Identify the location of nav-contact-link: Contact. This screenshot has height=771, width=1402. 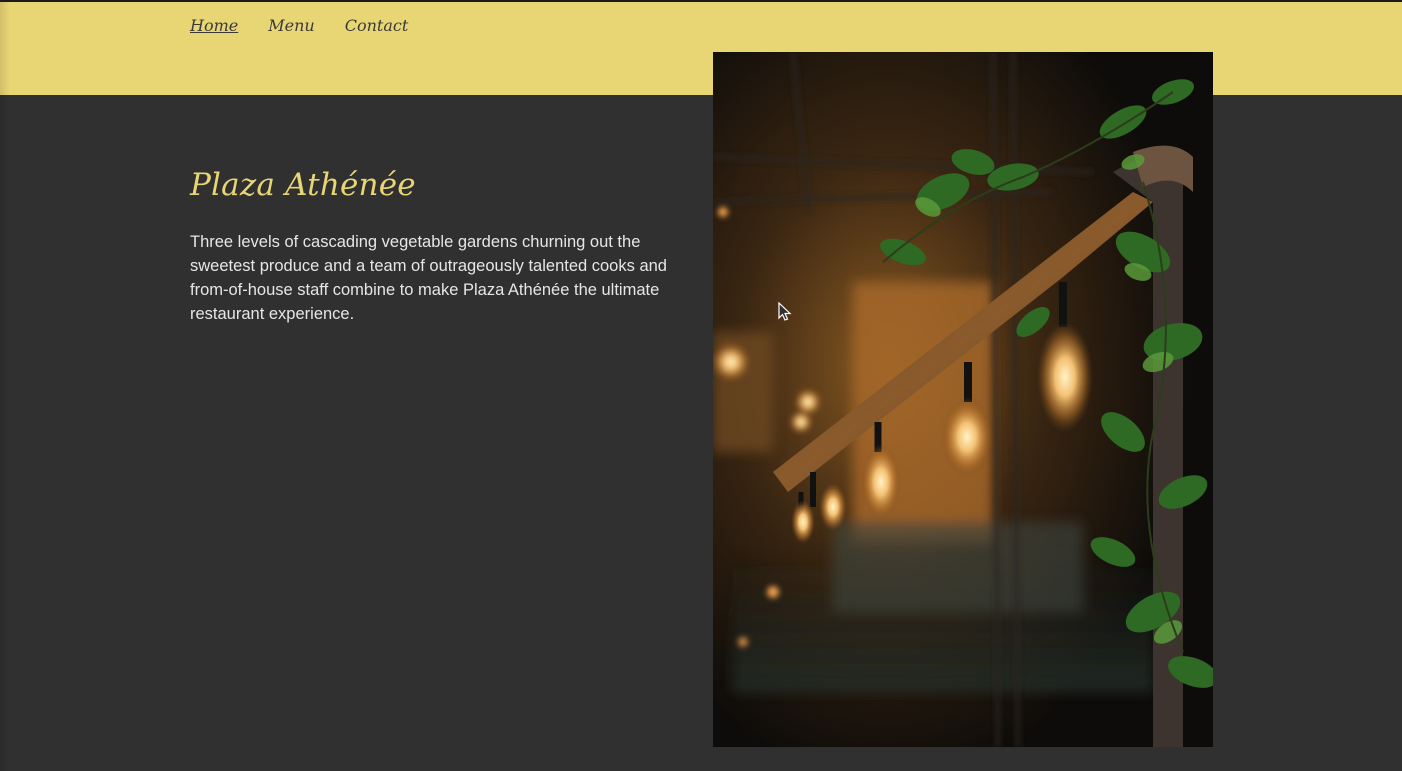
(377, 25).